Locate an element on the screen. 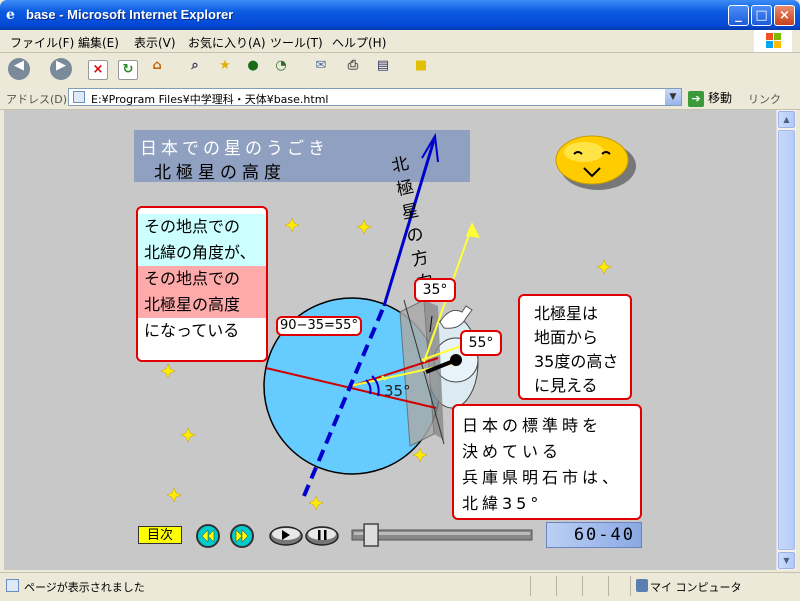 This screenshot has height=601, width=800. formula-label: 90−35=55° is located at coordinates (319, 326).